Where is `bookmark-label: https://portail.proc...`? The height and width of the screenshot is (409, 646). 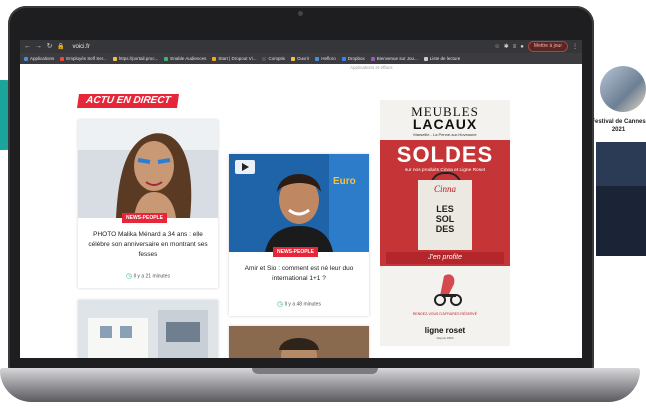 bookmark-label: https://portail.proc... is located at coordinates (138, 58).